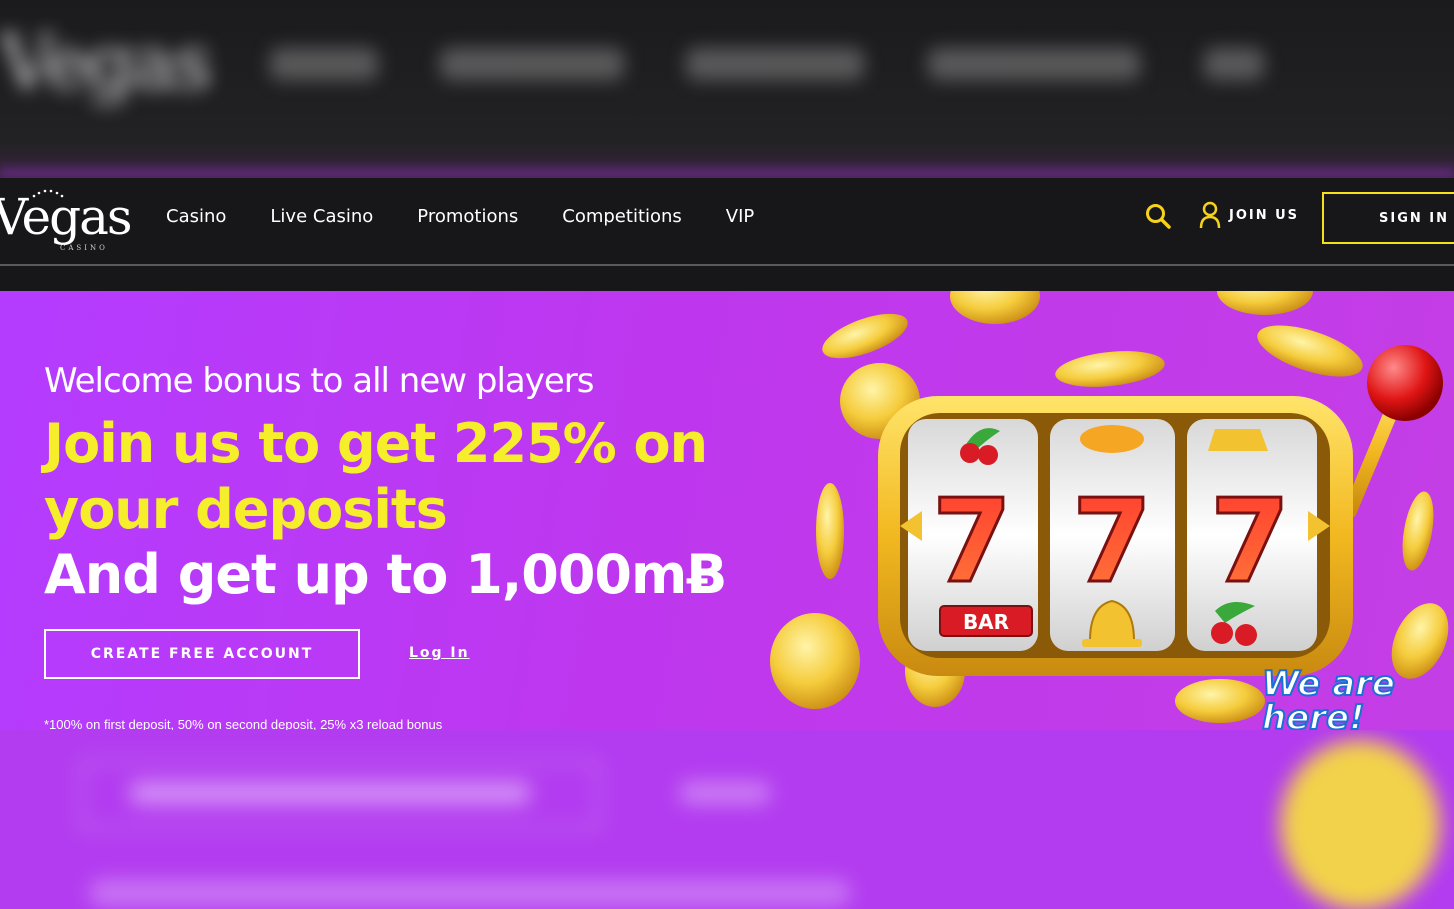  What do you see at coordinates (740, 216) in the screenshot?
I see `nav-vip: VIP` at bounding box center [740, 216].